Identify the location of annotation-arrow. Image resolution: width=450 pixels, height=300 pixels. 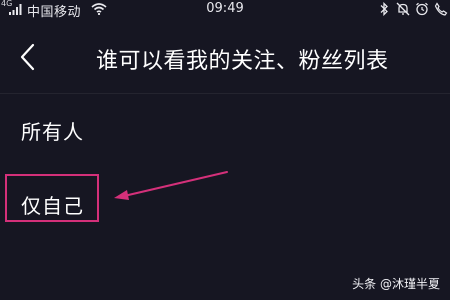
(171, 185).